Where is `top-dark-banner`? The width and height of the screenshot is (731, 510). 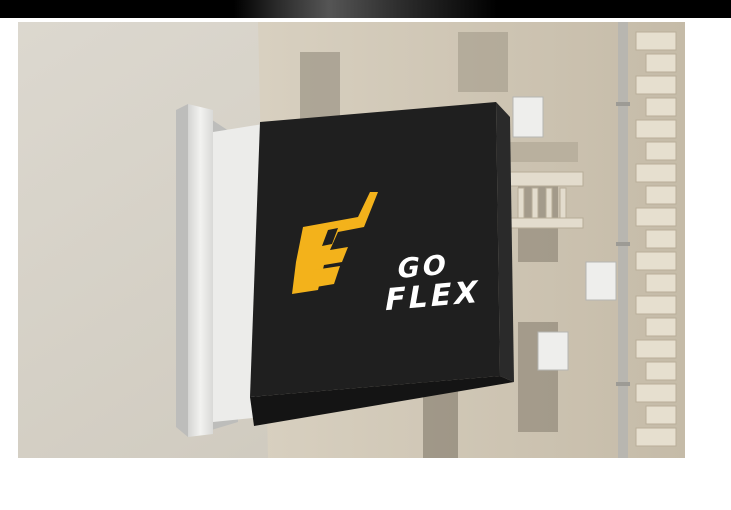 top-dark-banner is located at coordinates (365, 9).